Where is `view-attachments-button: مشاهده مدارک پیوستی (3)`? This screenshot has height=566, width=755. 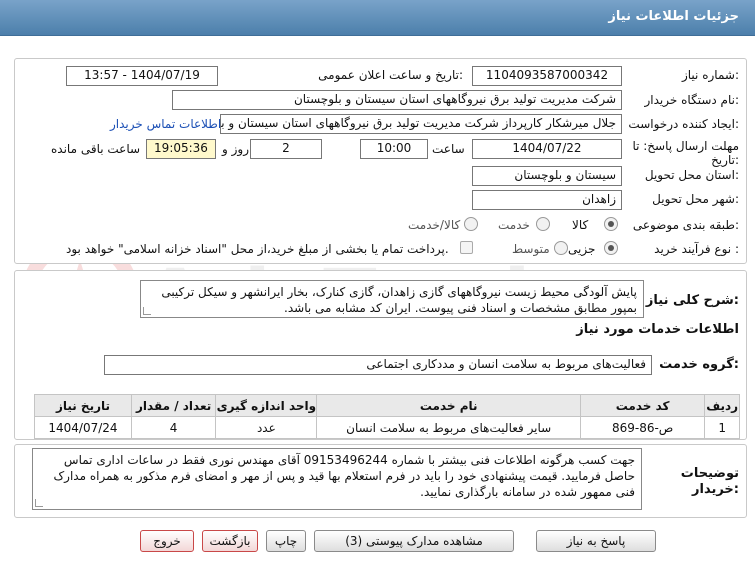
view-attachments-button: مشاهده مدارک پیوستی (3) is located at coordinates (414, 541).